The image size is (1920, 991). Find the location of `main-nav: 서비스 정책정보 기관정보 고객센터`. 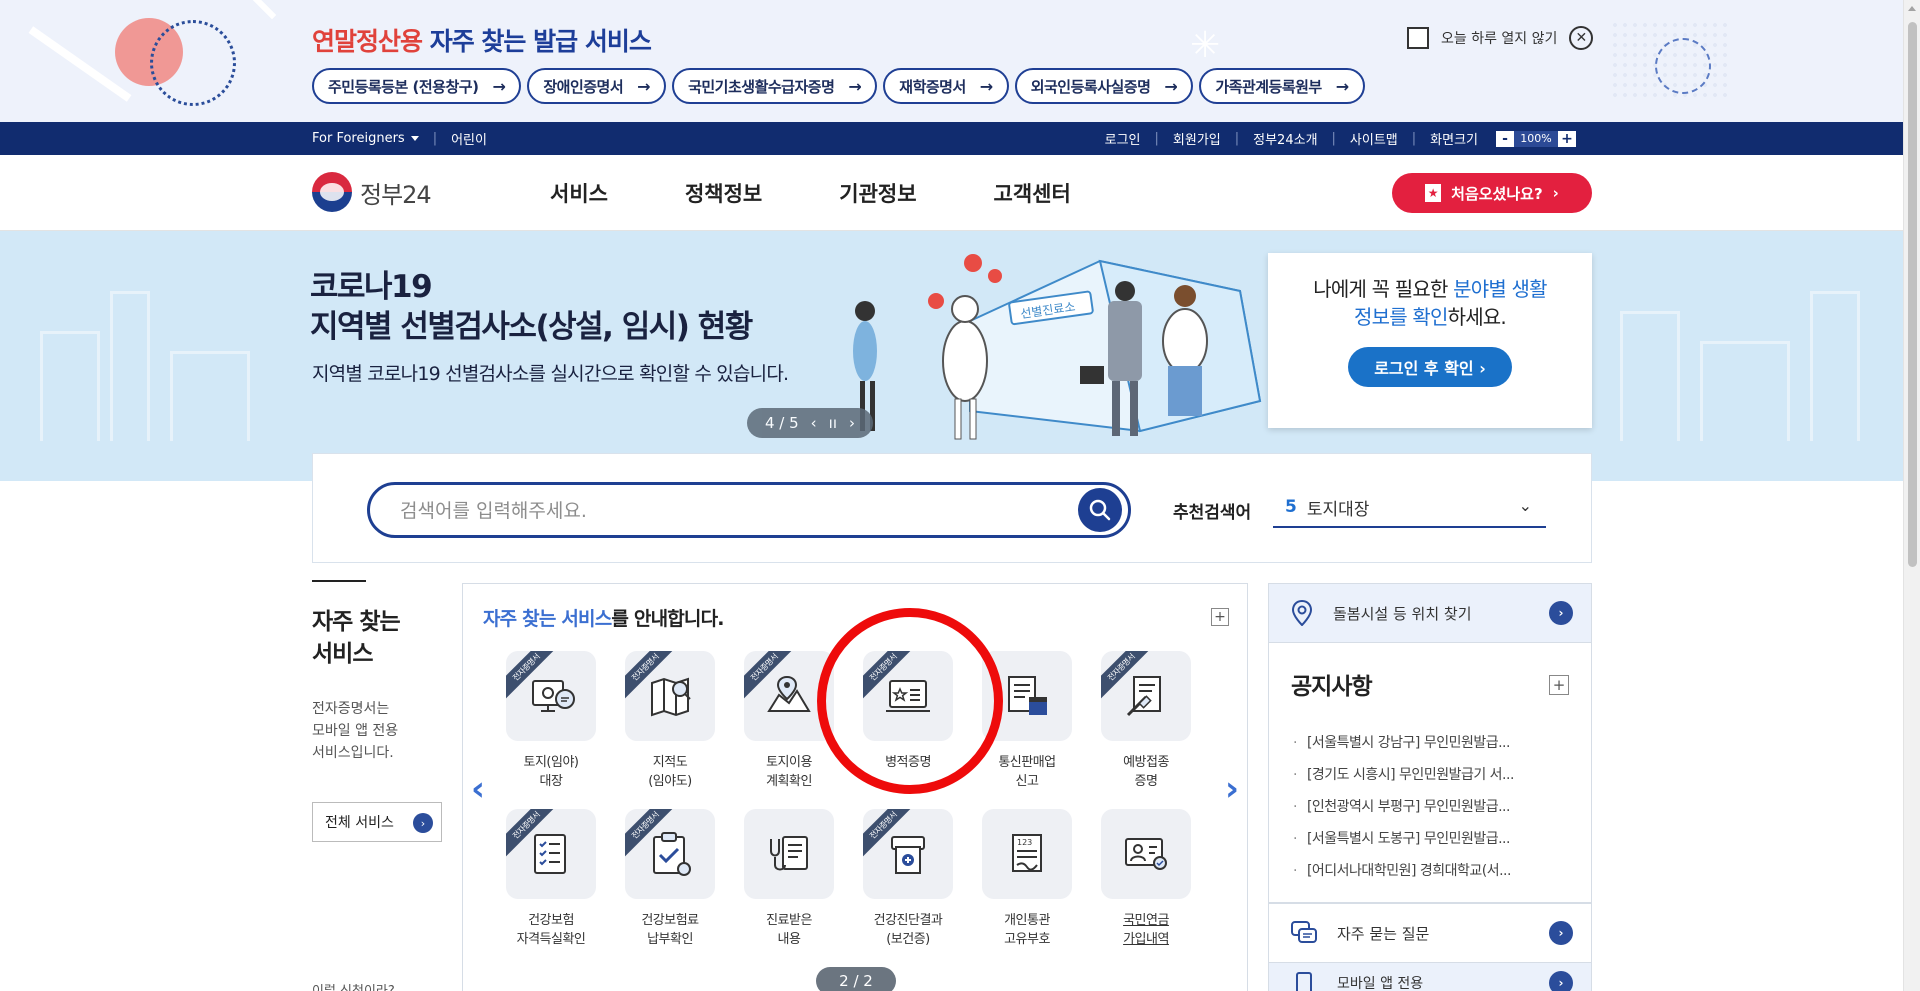

main-nav: 서비스 정책정보 기관정보 고객센터 is located at coordinates (810, 193).